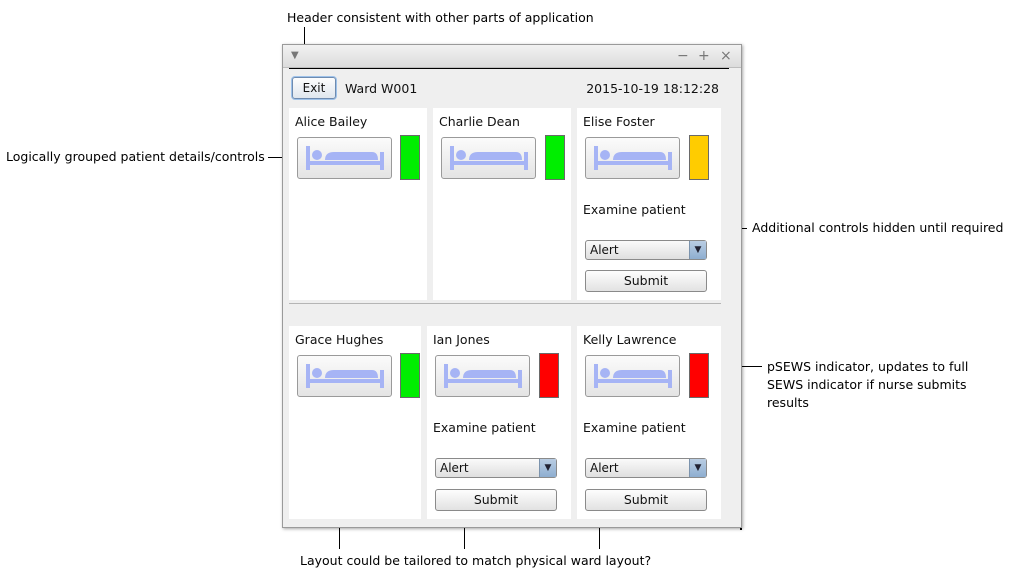  I want to click on patient-panel-alice-bailey: Alice Bailey, so click(358, 204).